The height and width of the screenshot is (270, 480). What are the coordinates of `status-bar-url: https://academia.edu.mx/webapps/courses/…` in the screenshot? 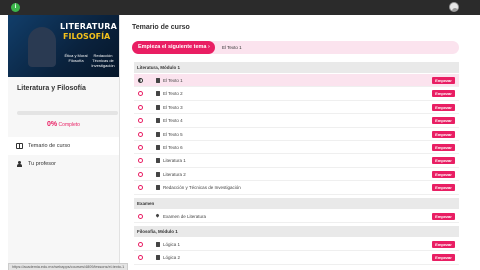 It's located at (68, 266).